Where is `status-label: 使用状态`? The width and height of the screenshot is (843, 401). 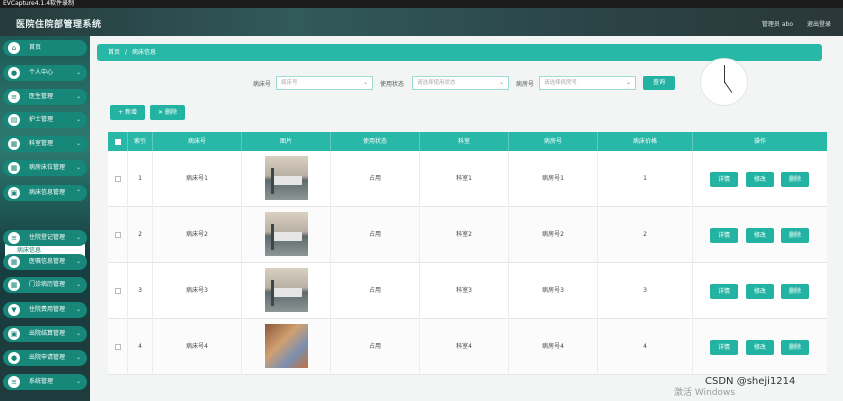 status-label: 使用状态 is located at coordinates (392, 84).